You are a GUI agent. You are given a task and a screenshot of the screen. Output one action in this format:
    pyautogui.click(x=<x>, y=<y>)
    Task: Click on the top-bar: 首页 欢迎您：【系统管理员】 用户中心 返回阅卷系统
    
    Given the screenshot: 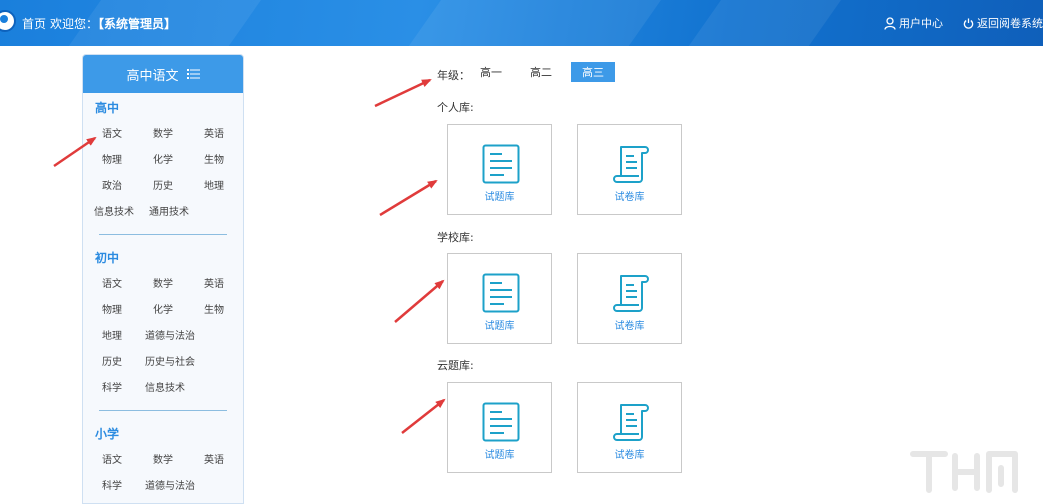 What is the action you would take?
    pyautogui.click(x=521, y=23)
    